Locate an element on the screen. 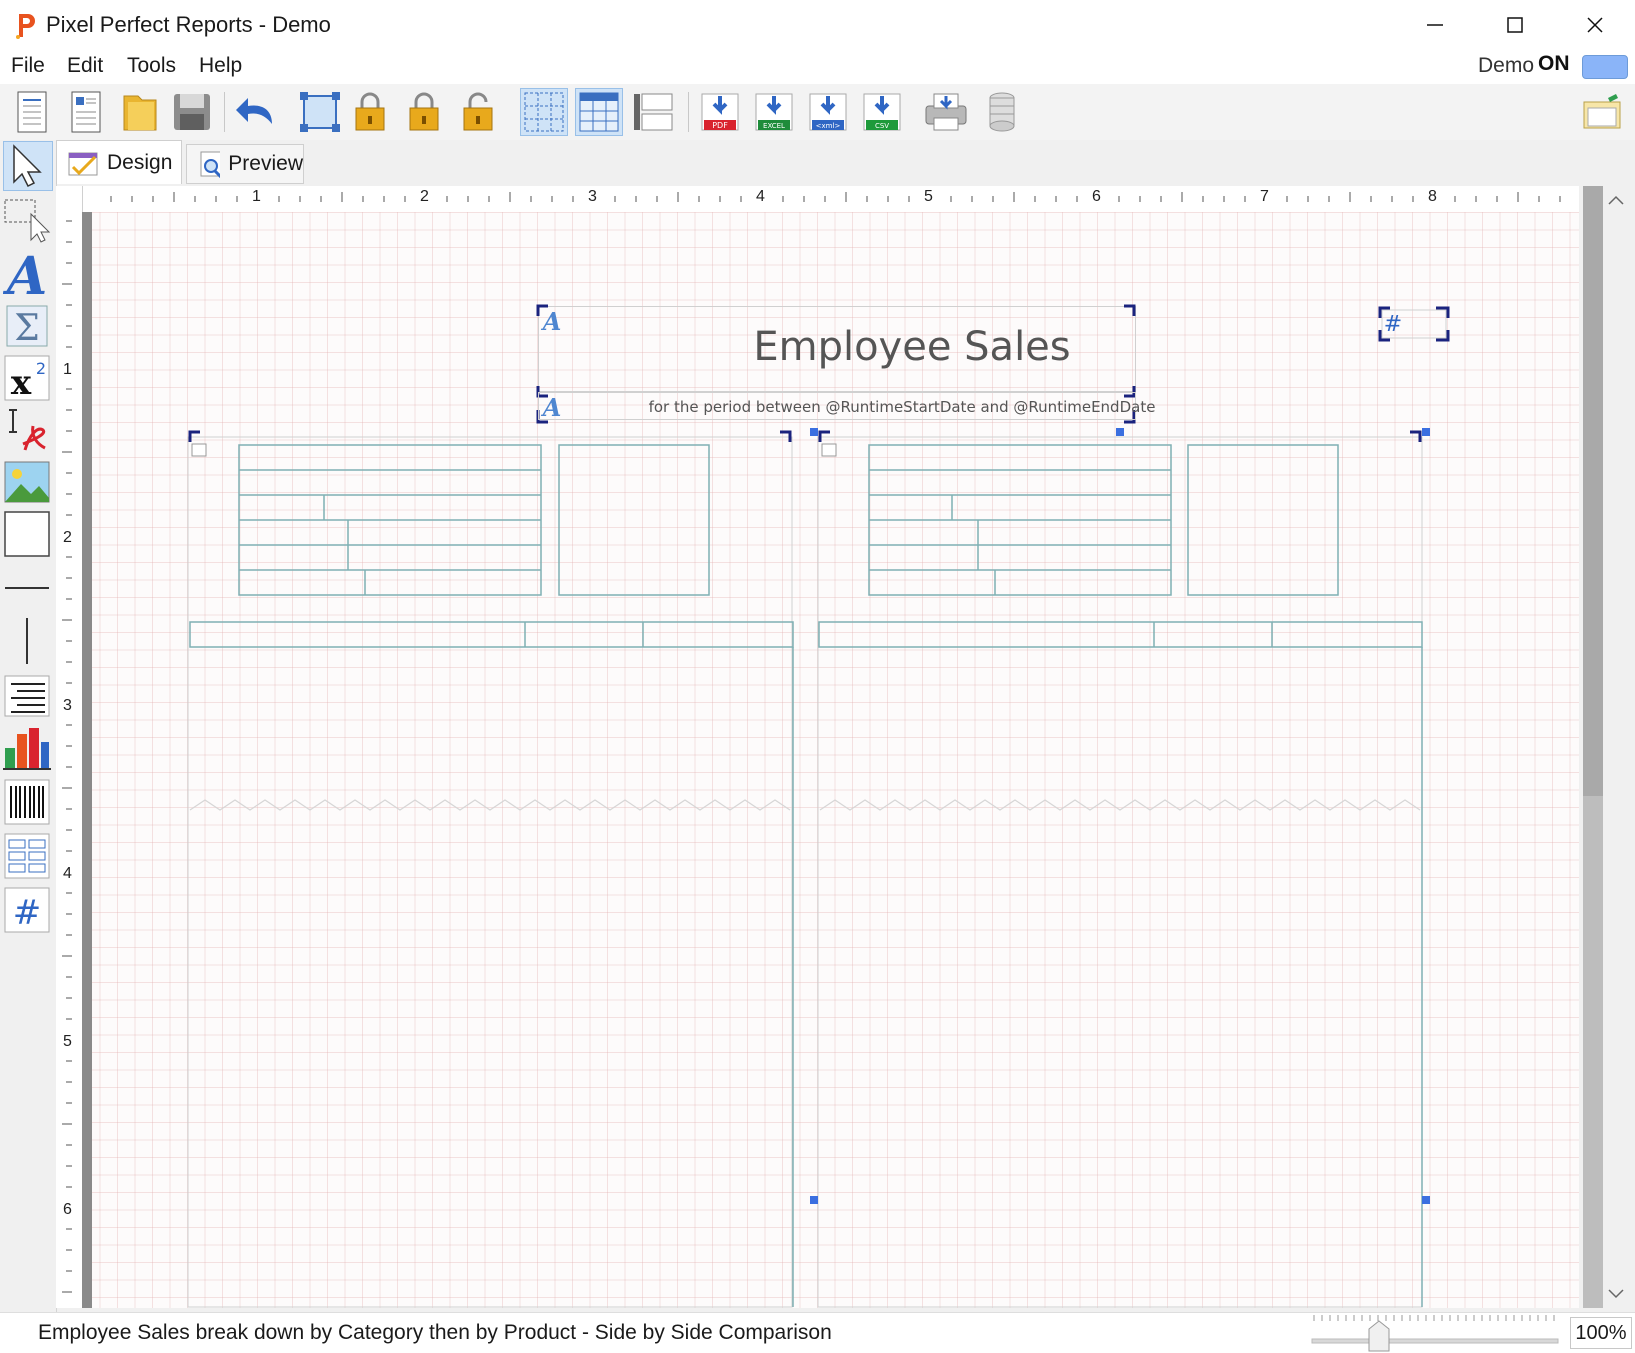 The height and width of the screenshot is (1353, 1635). zoom-slider is located at coordinates (1436, 1333).